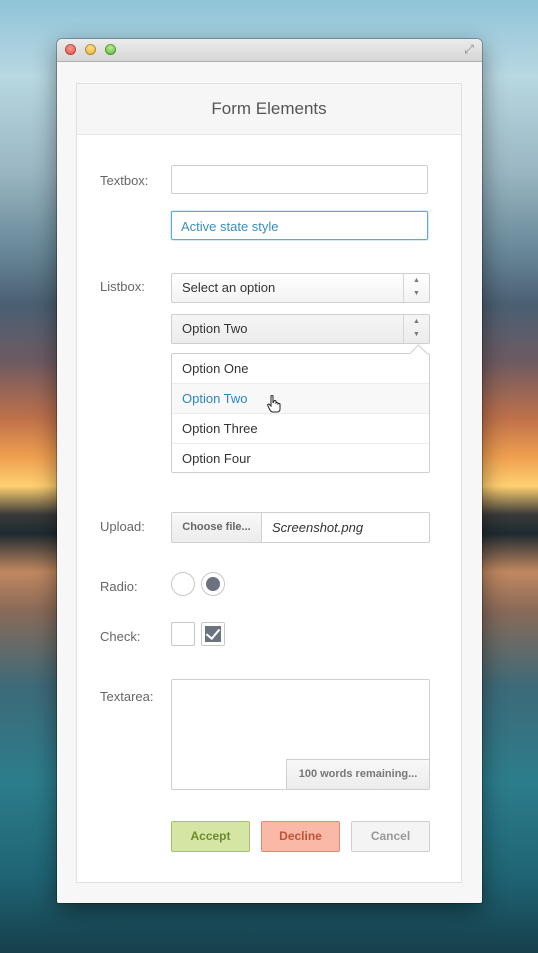 The image size is (538, 953). Describe the element at coordinates (127, 696) in the screenshot. I see `textarea-label: Textarea:` at that location.